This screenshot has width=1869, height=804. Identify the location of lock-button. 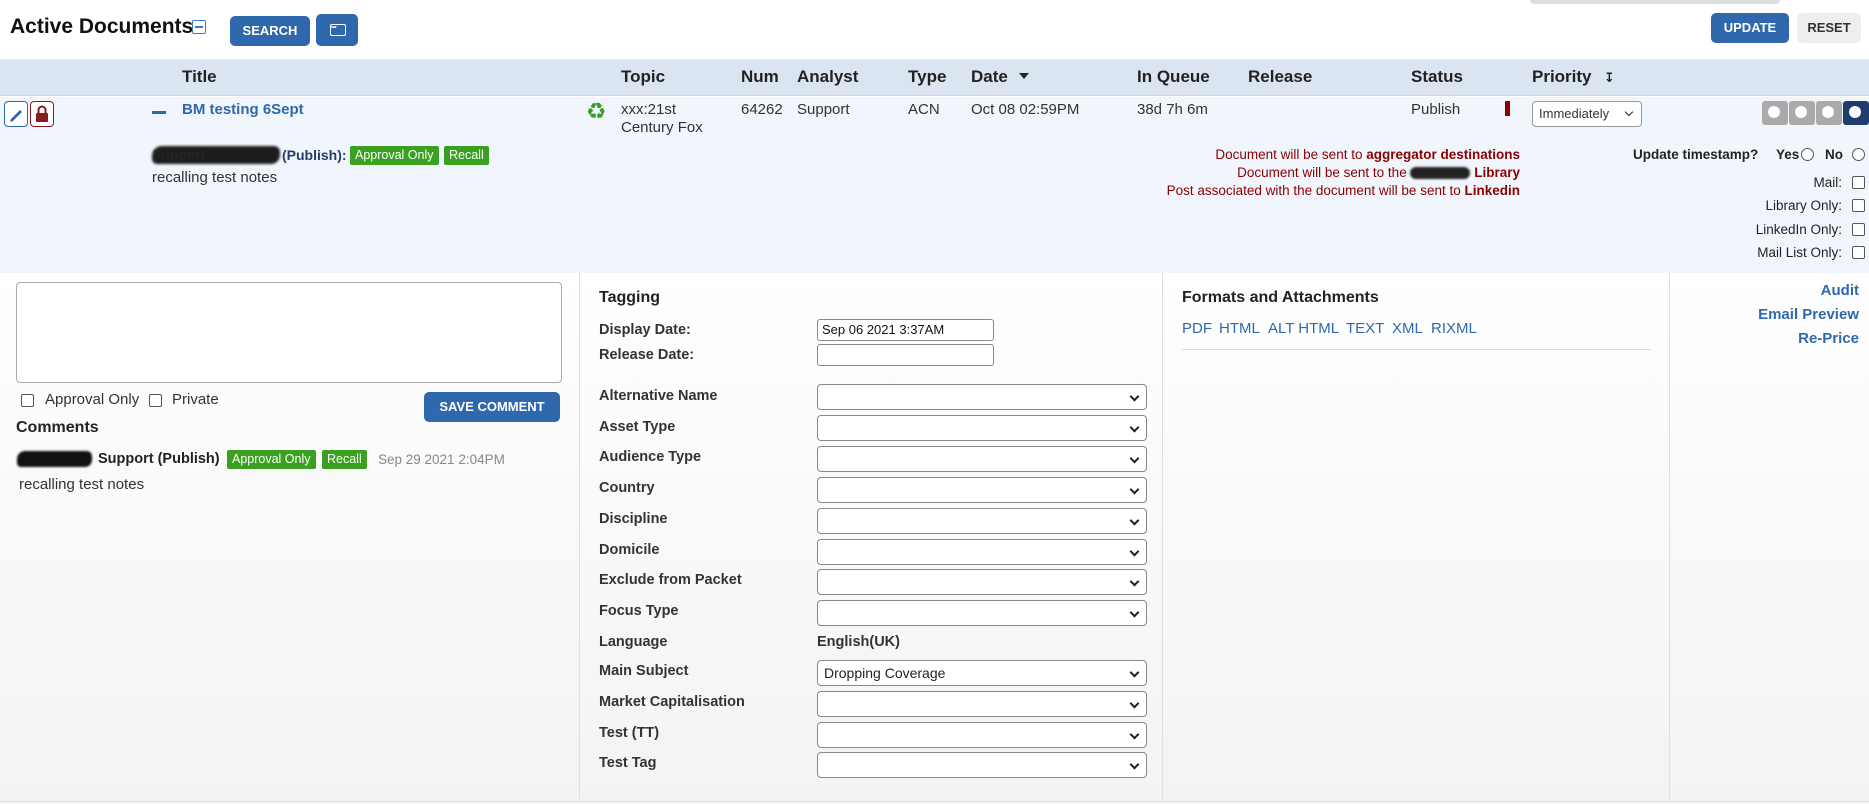
(42, 114).